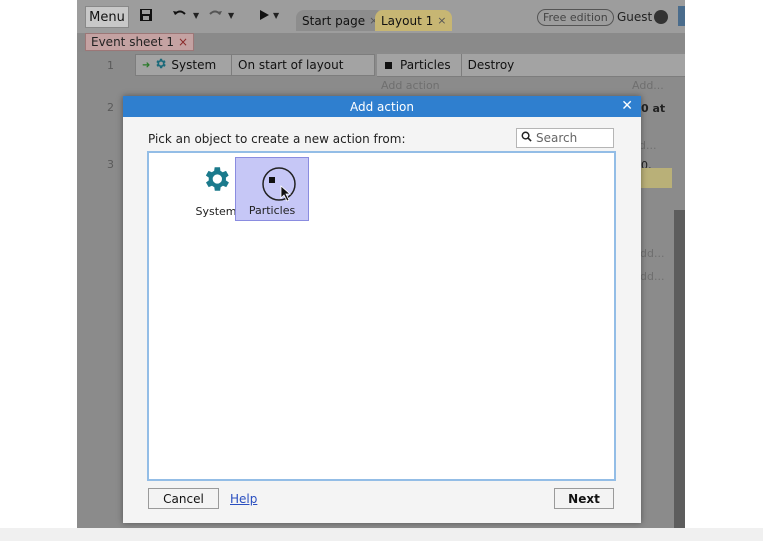 The height and width of the screenshot is (541, 763). I want to click on panel-edge, so click(681, 16).